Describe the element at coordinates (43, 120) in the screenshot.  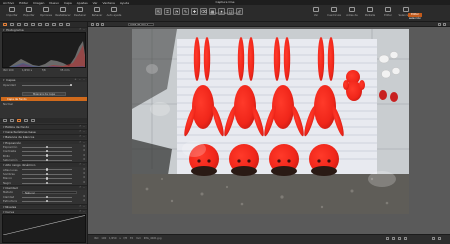
I see `tool-tabs-secondary` at that location.